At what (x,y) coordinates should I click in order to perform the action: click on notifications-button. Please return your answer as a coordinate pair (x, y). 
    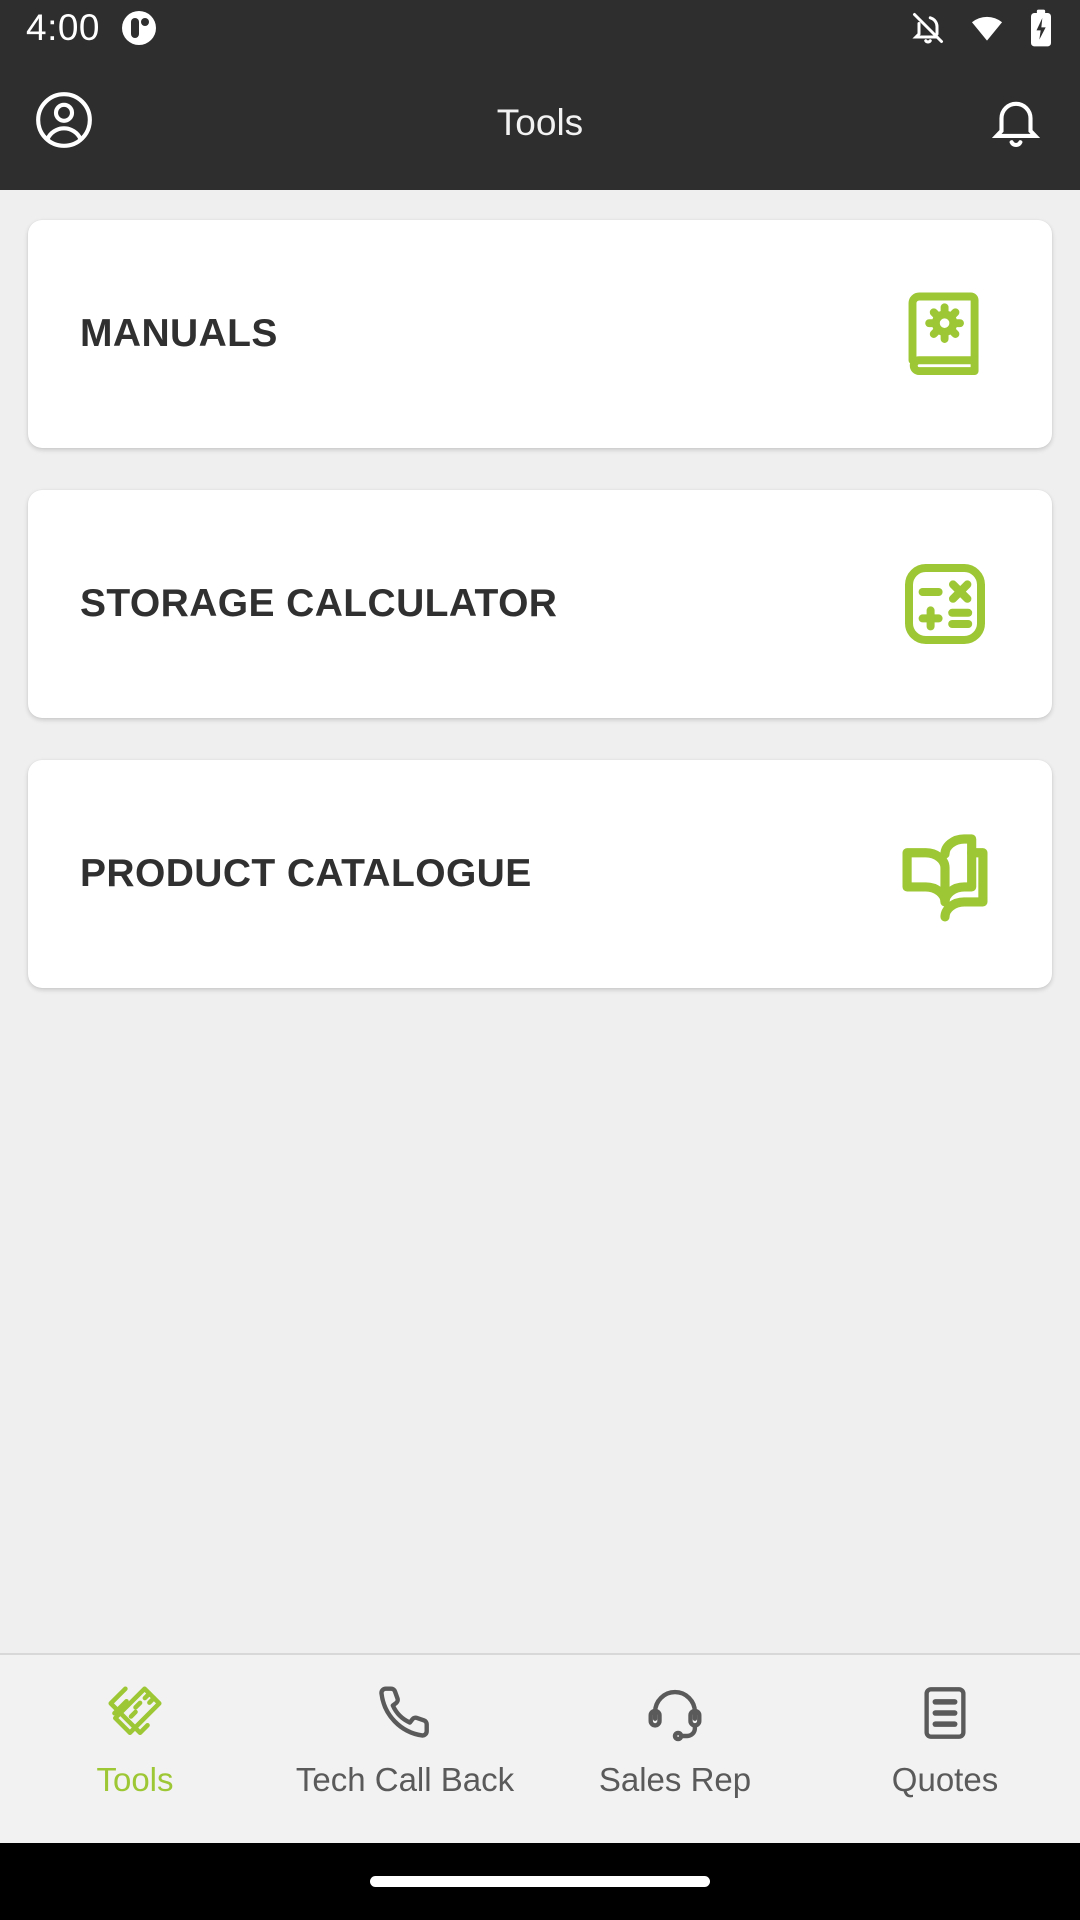
    Looking at the image, I should click on (1016, 123).